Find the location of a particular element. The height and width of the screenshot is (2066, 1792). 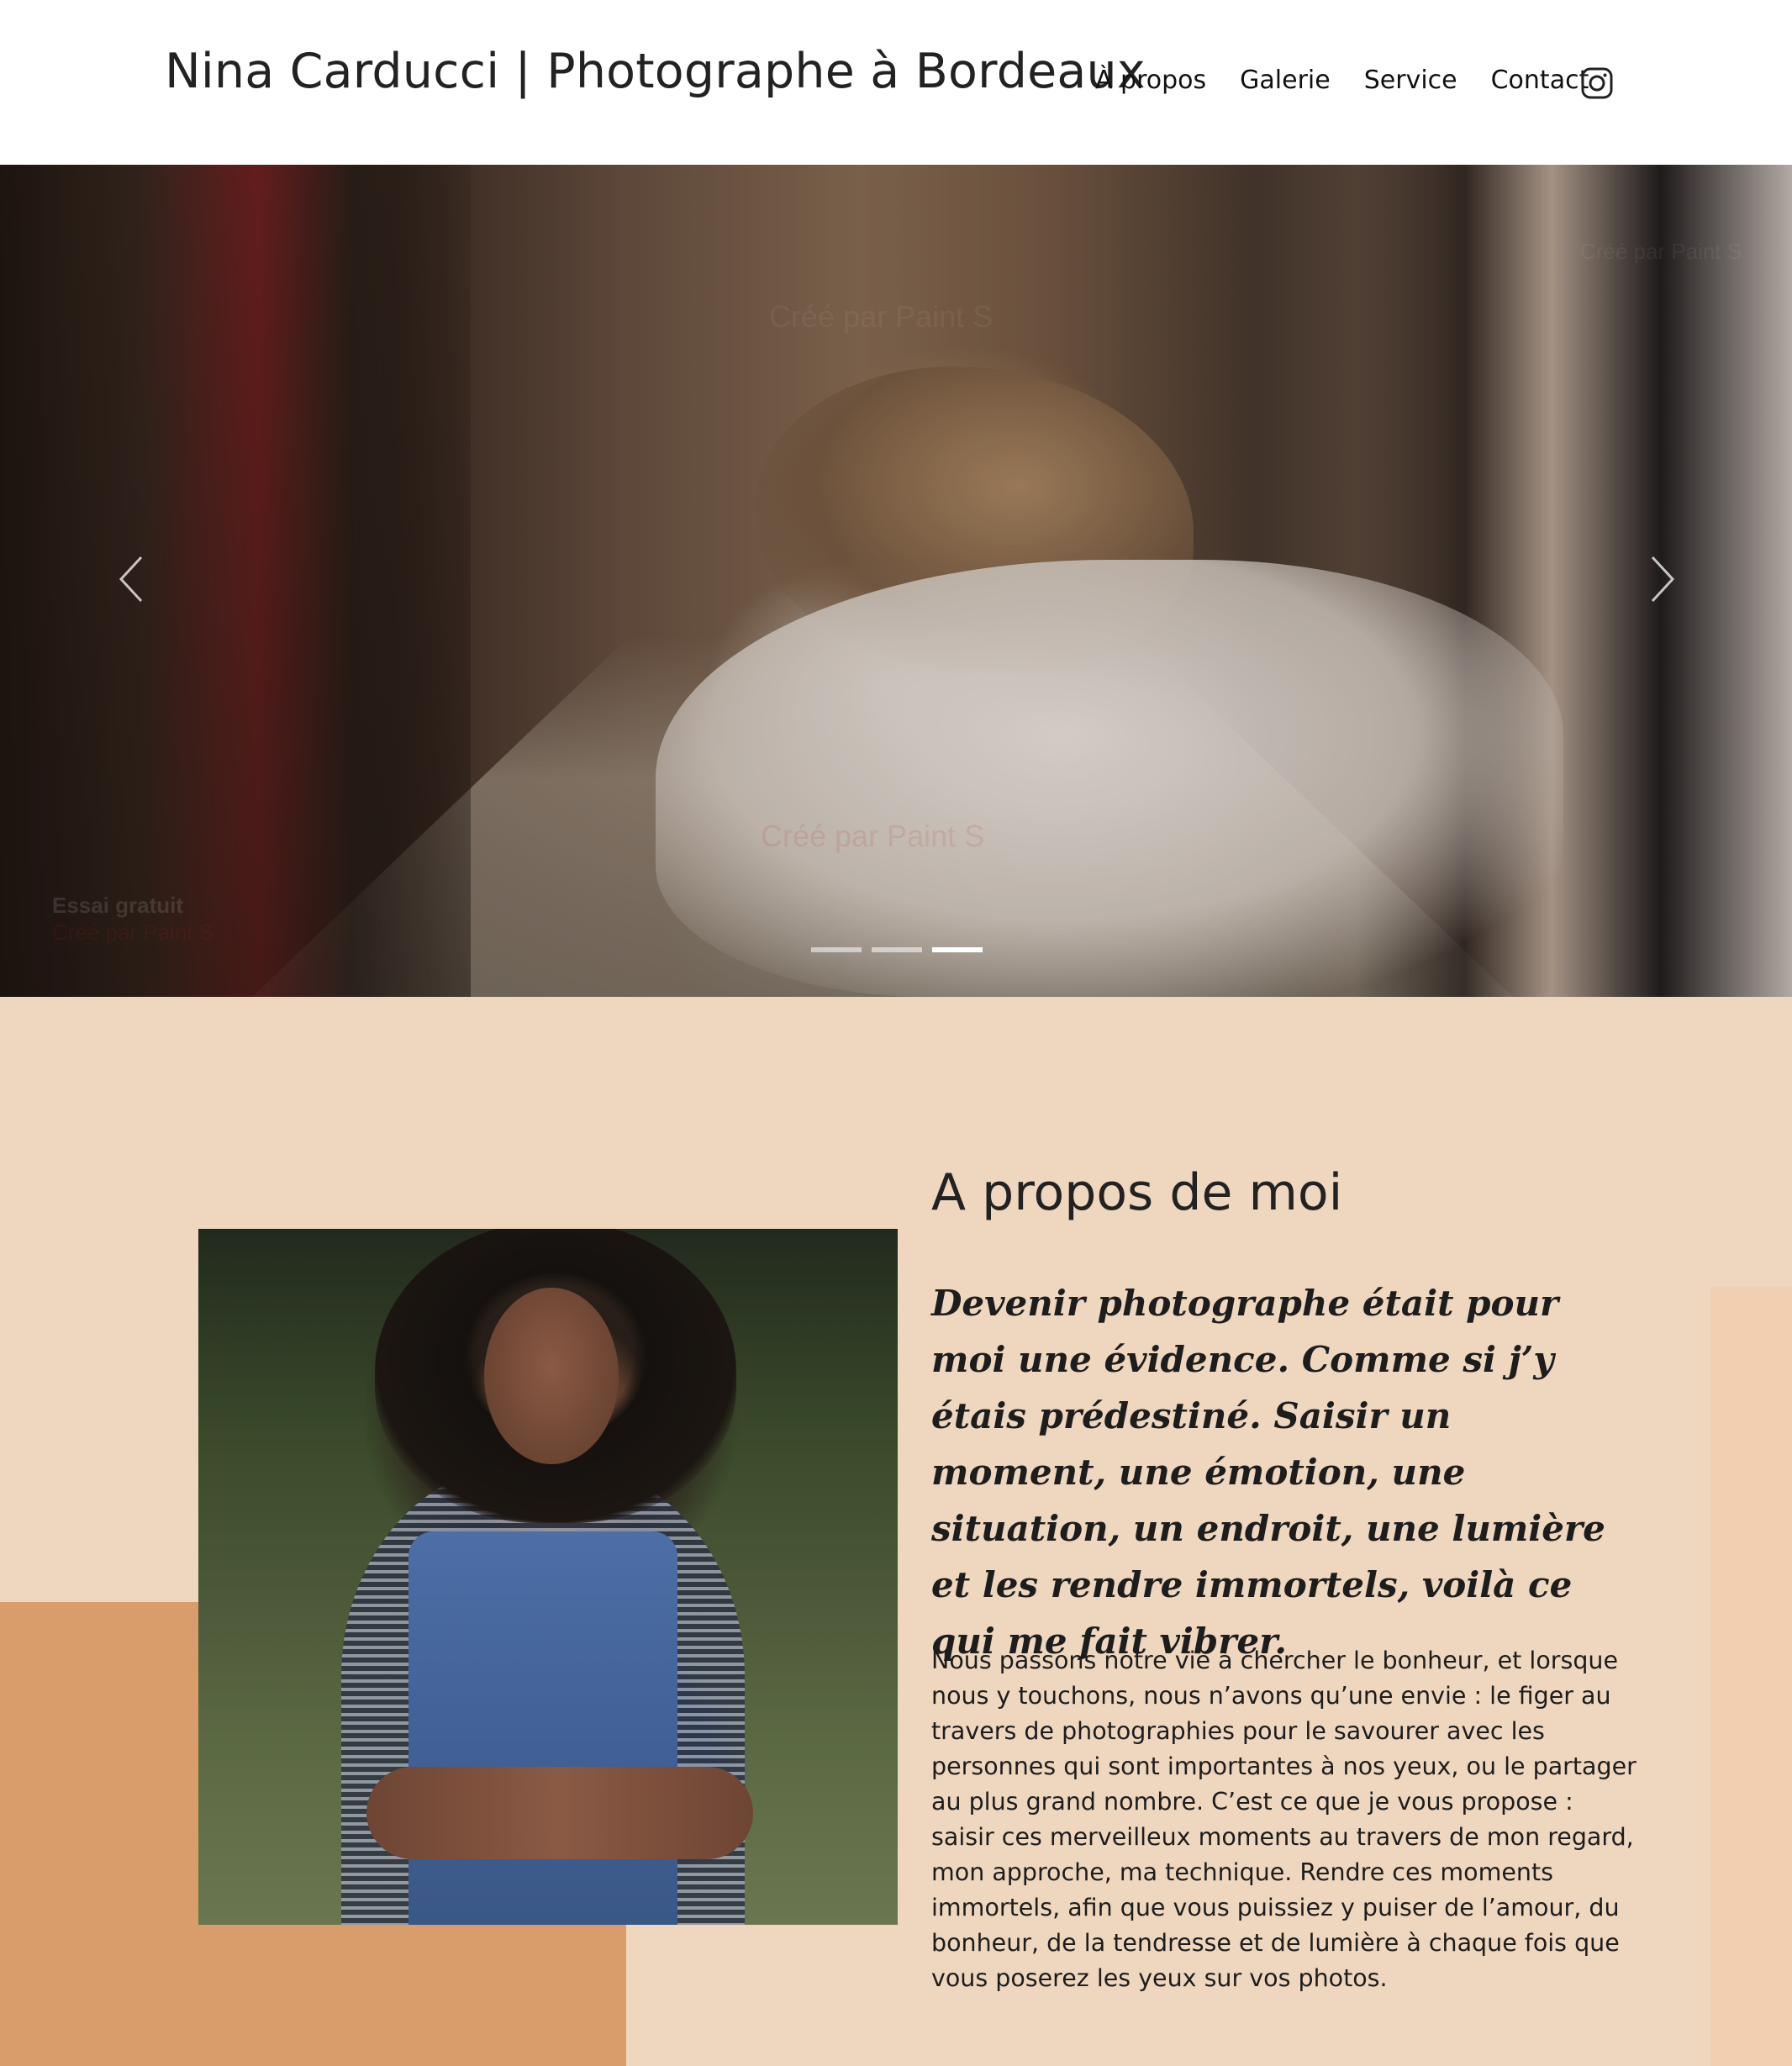

carousel-indicators is located at coordinates (902, 949).